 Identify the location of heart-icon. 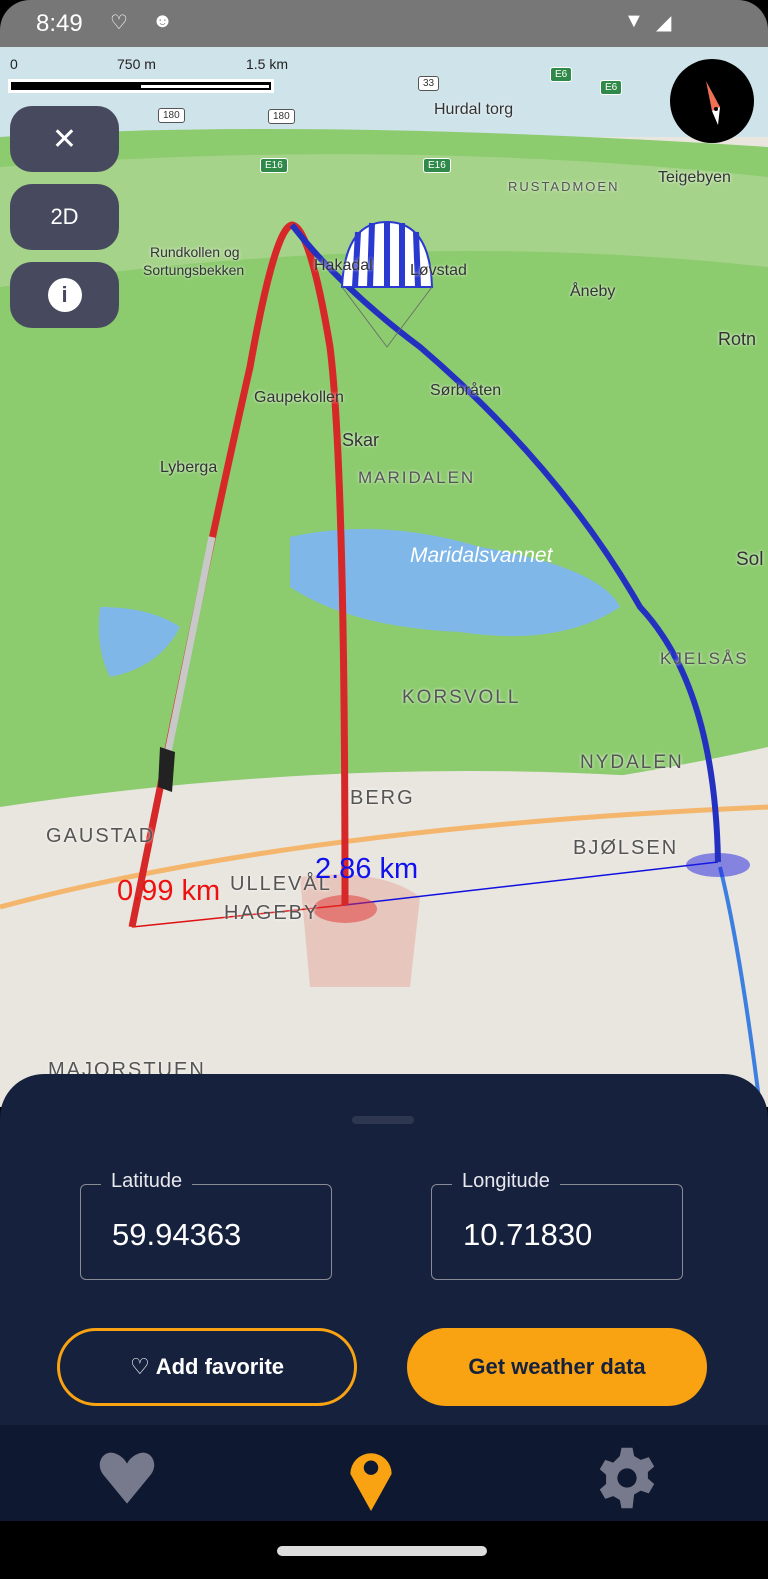
(127, 1477).